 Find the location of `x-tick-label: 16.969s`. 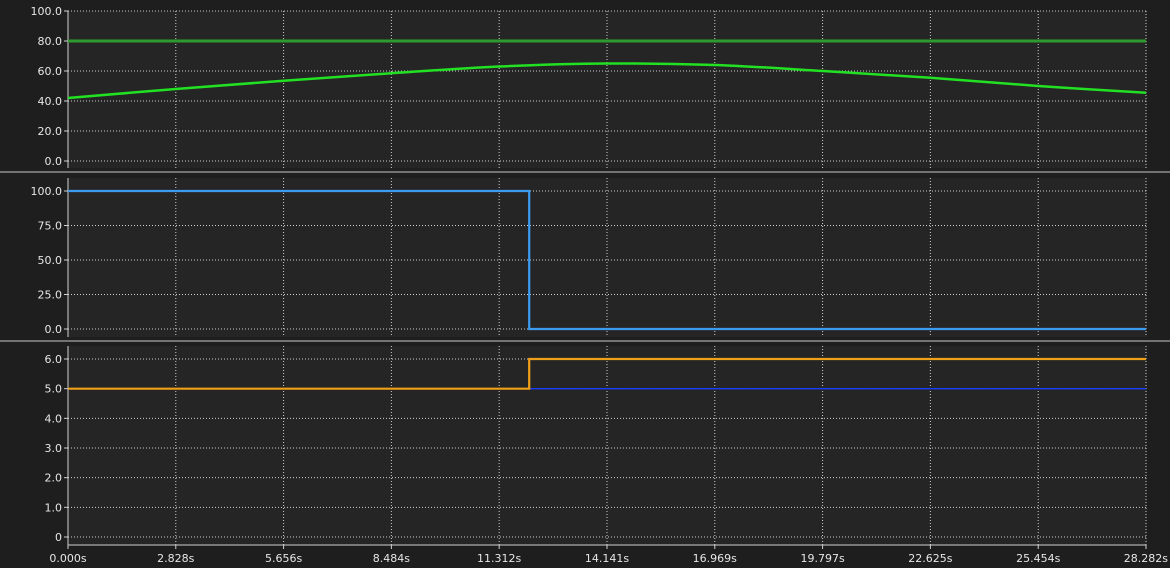

x-tick-label: 16.969s is located at coordinates (715, 558).